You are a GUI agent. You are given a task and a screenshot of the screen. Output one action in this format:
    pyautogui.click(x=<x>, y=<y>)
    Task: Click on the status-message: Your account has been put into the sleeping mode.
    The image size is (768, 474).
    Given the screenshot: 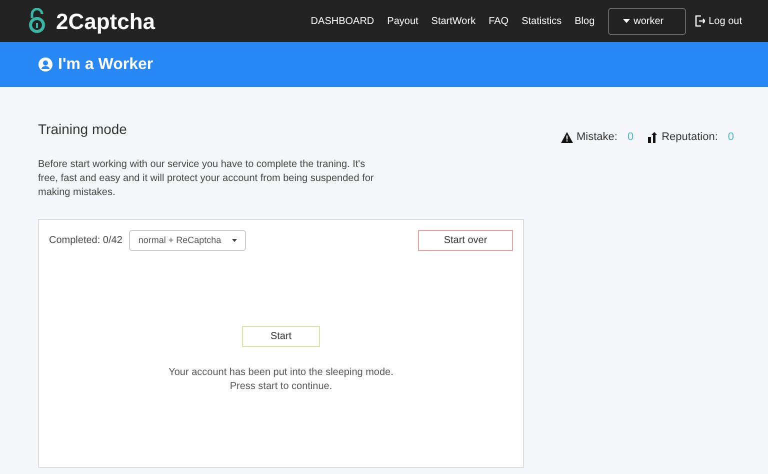 What is the action you would take?
    pyautogui.click(x=281, y=373)
    